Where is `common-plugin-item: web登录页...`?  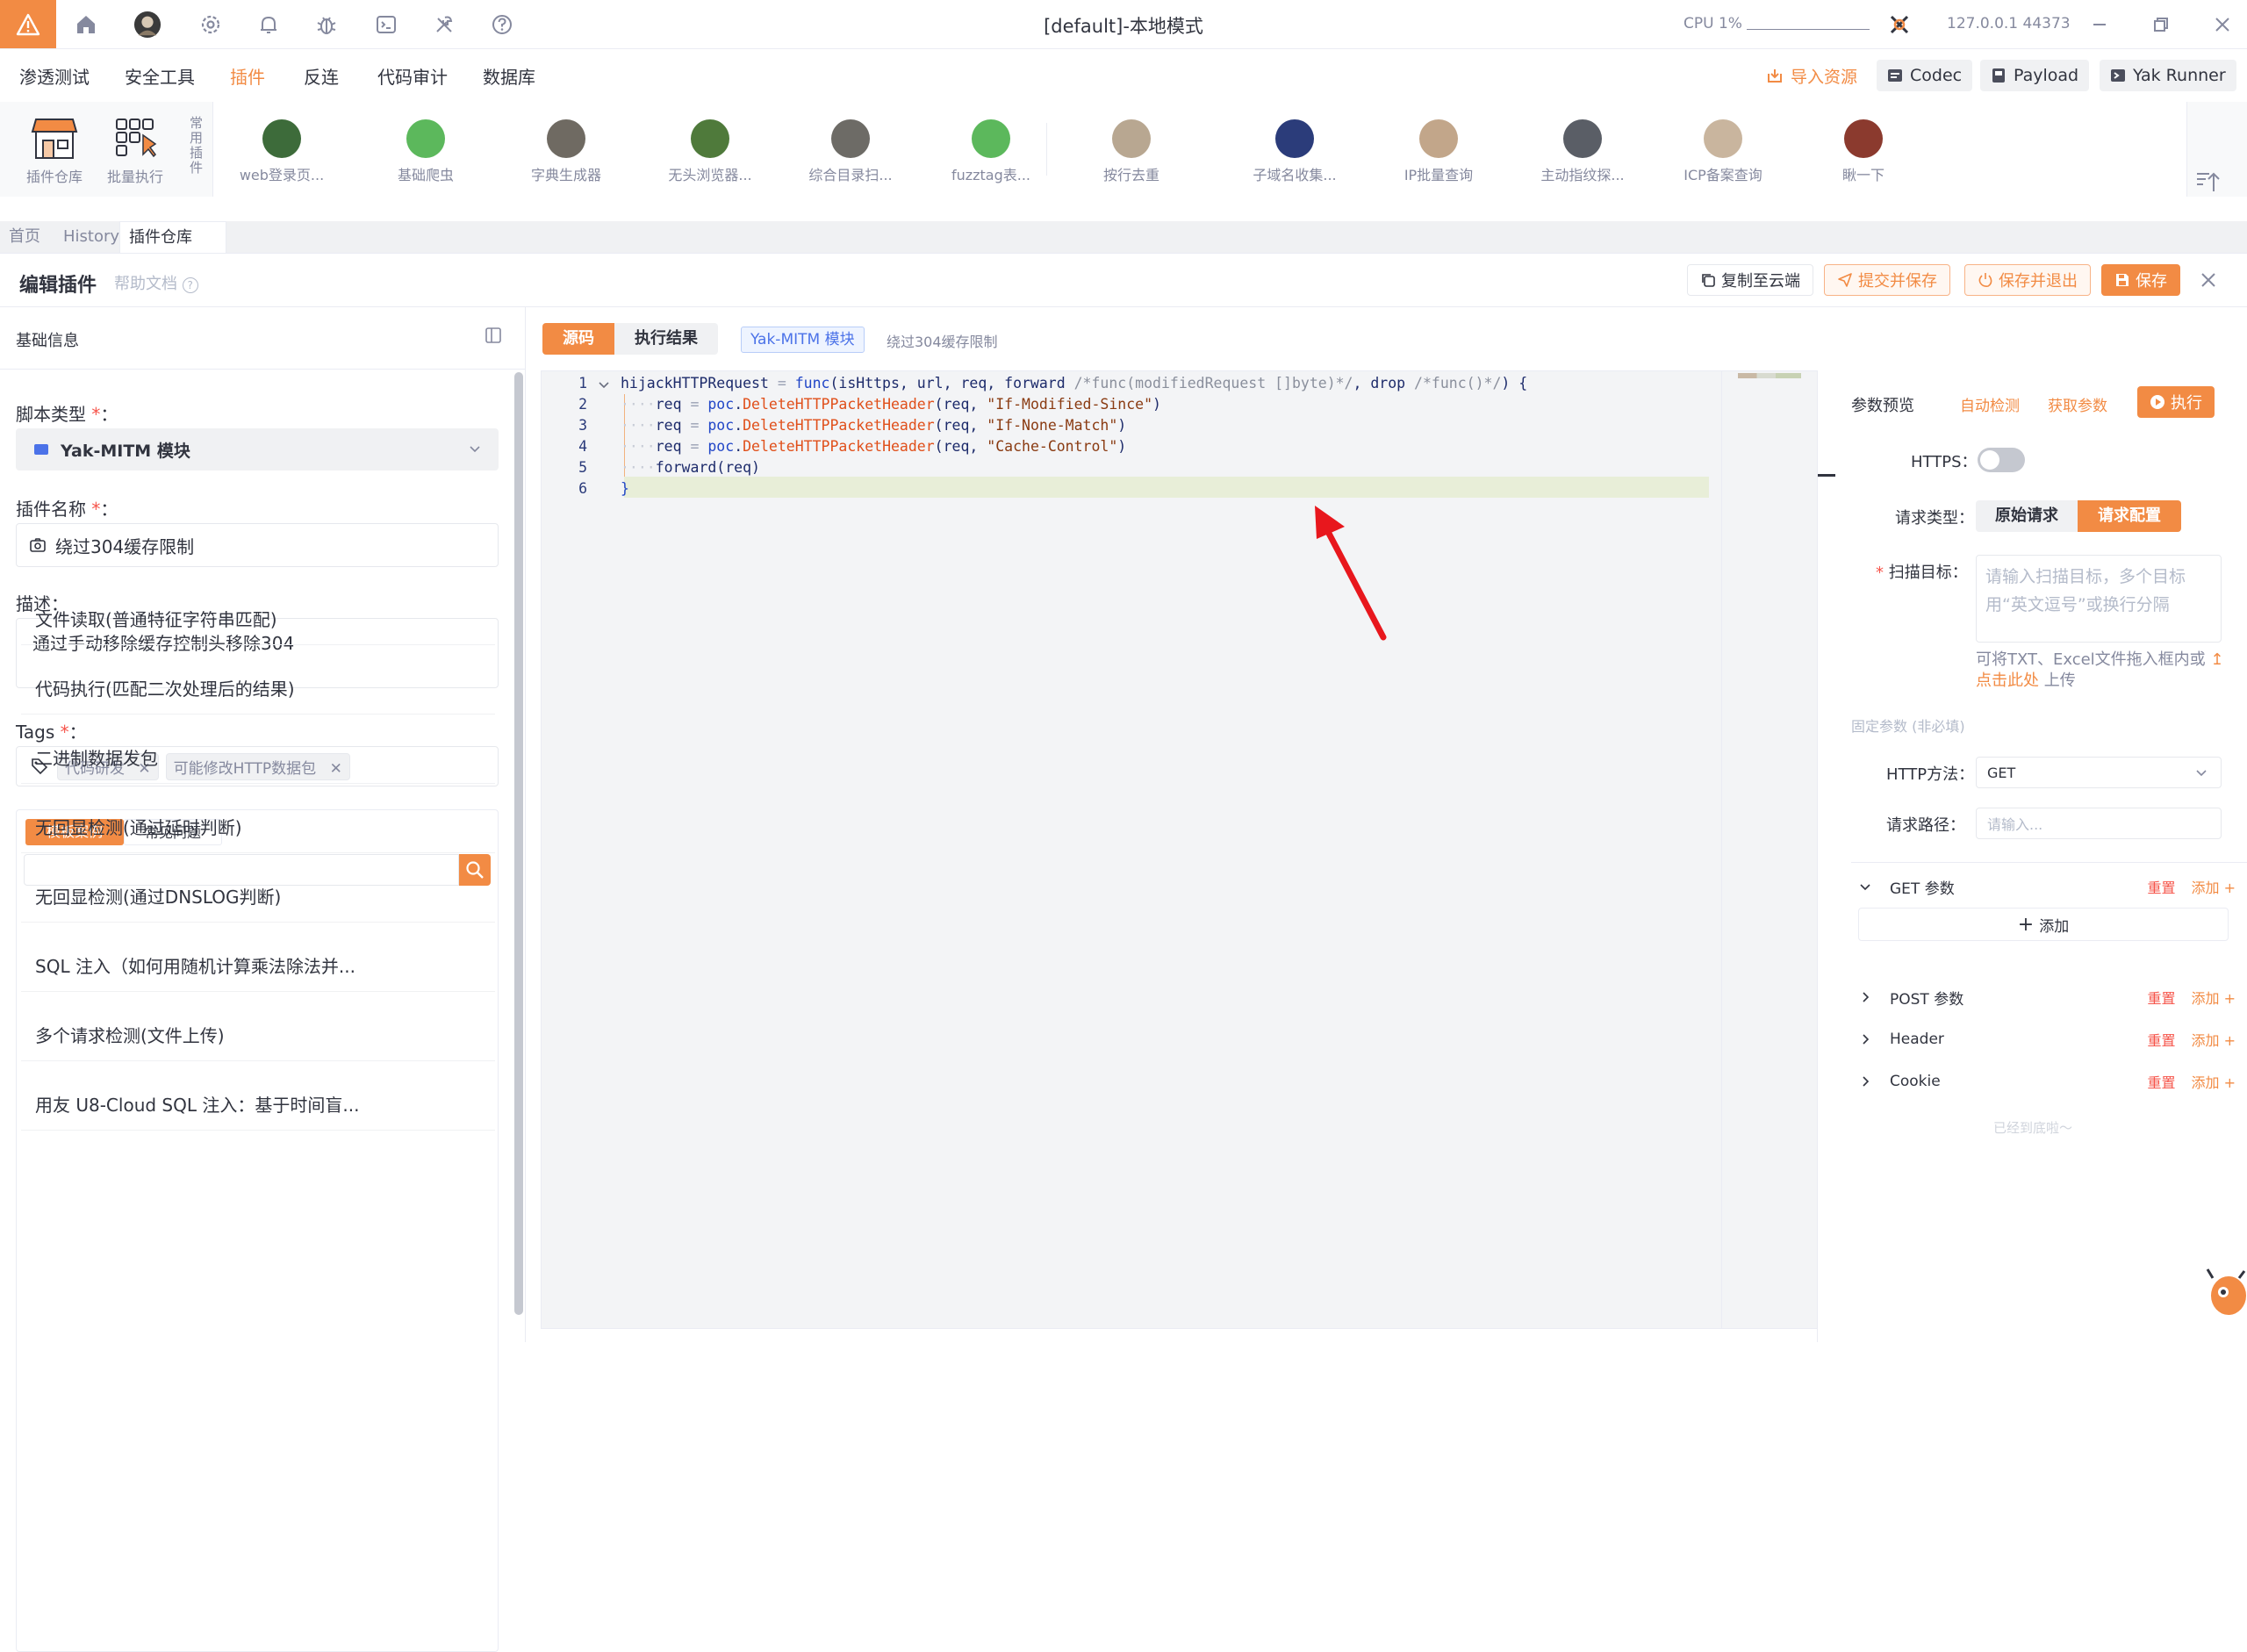
common-plugin-item: web登录页... is located at coordinates (281, 151).